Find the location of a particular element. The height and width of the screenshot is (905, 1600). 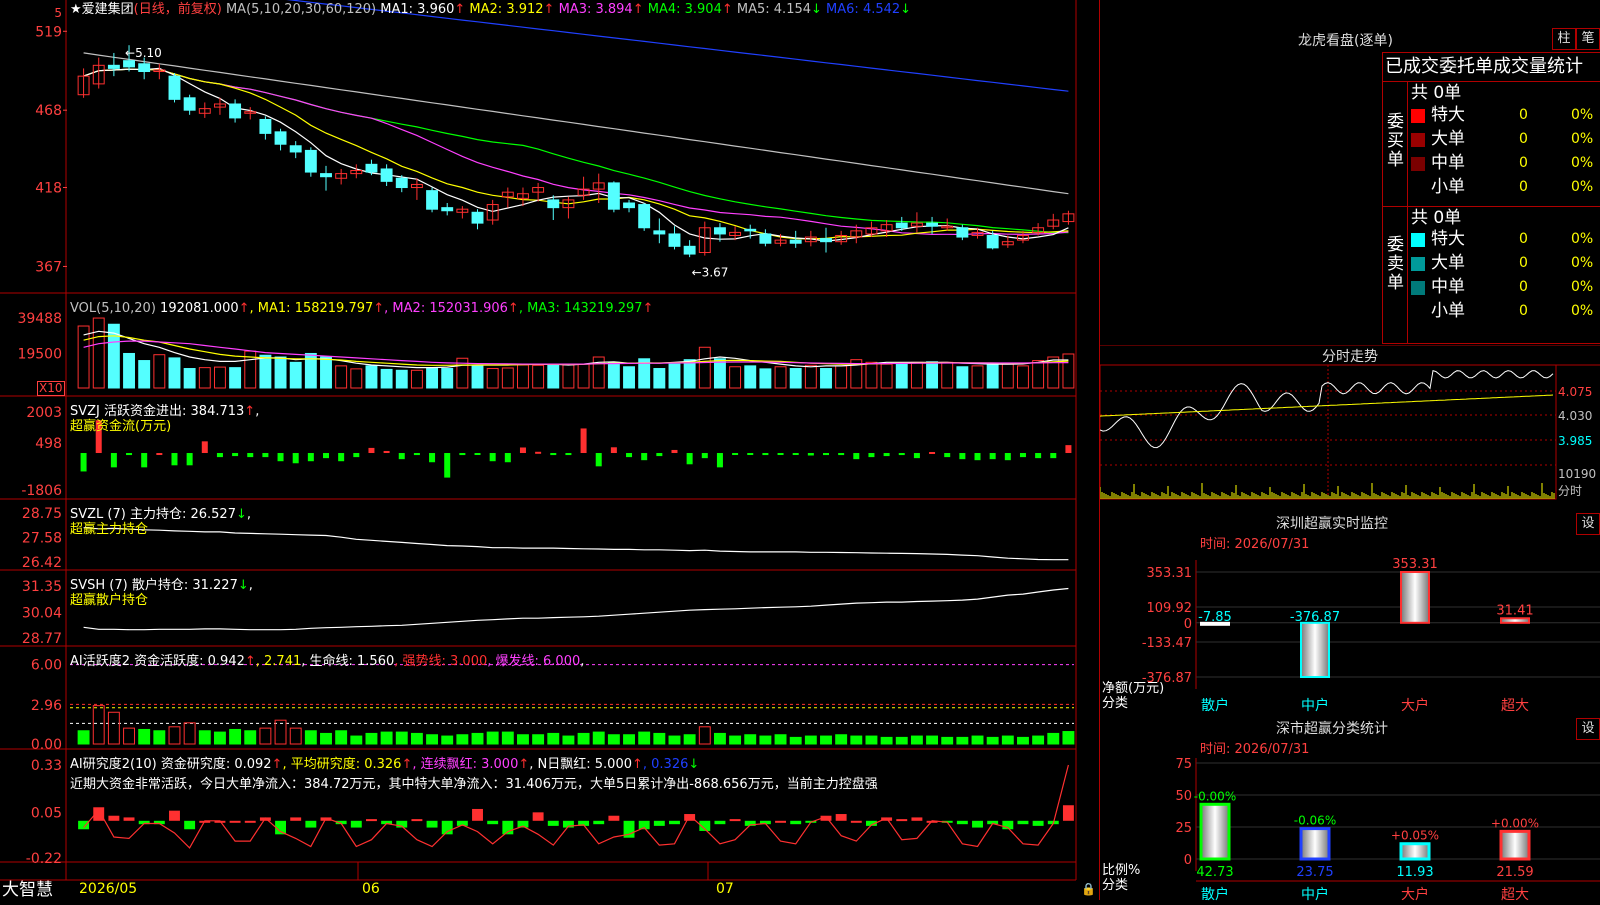

stats-ylabel: 比例% is located at coordinates (1121, 870).